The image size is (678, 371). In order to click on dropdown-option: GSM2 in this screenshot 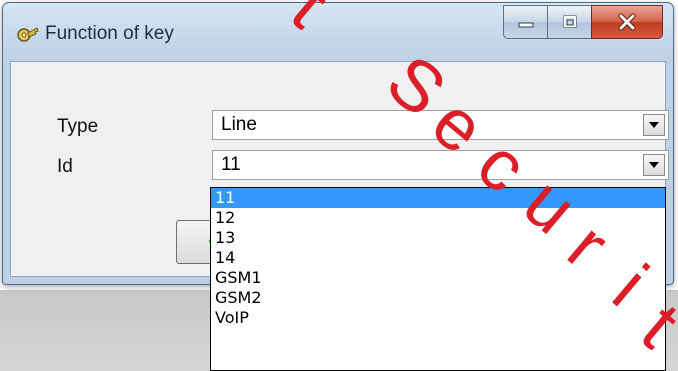, I will do `click(438, 298)`.